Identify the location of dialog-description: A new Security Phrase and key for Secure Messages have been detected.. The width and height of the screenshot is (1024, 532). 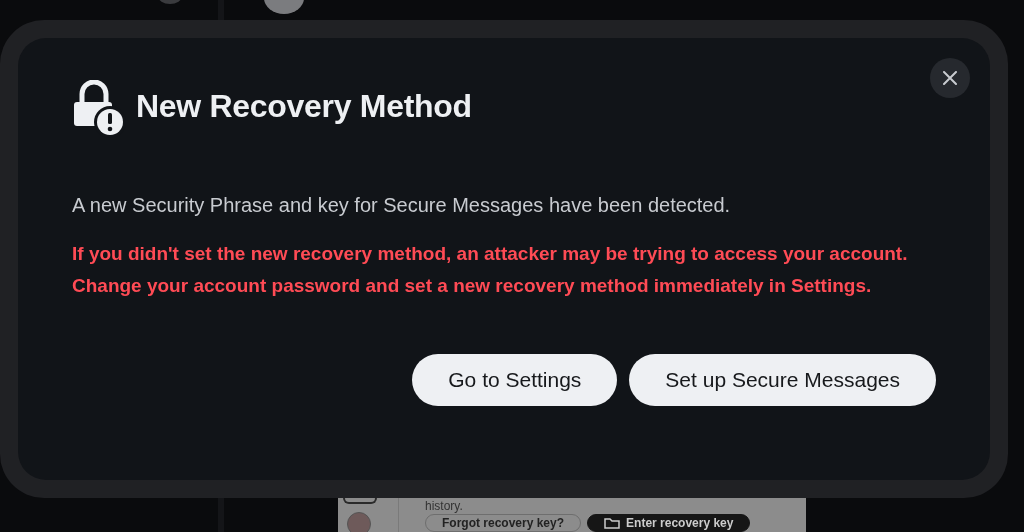
(402, 205).